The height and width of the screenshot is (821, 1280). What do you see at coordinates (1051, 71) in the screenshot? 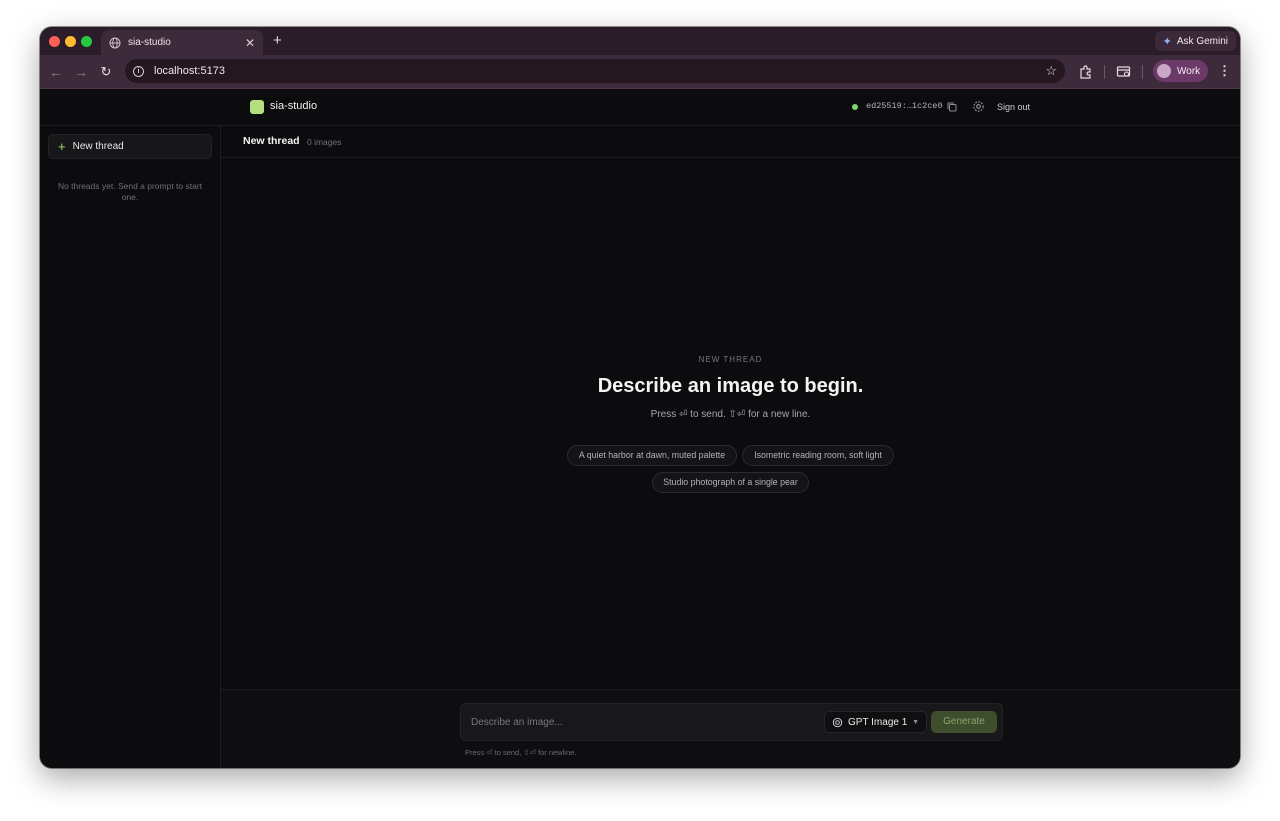
I see `bookmark-star-icon: ☆` at bounding box center [1051, 71].